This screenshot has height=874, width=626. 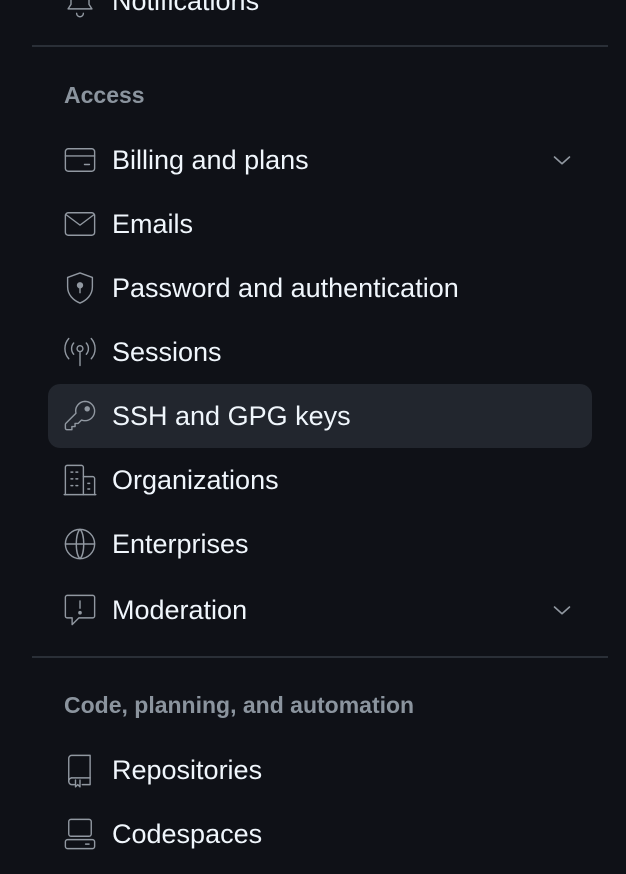 What do you see at coordinates (80, 834) in the screenshot?
I see `codespaces-icon` at bounding box center [80, 834].